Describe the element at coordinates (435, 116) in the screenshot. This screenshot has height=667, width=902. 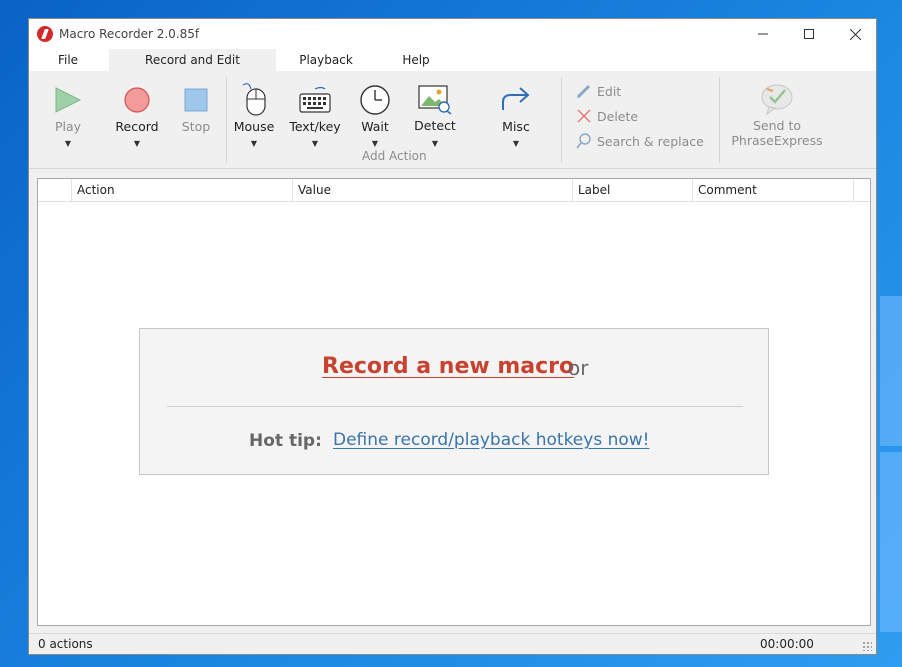
I see `detect-button: Detect ▼` at that location.